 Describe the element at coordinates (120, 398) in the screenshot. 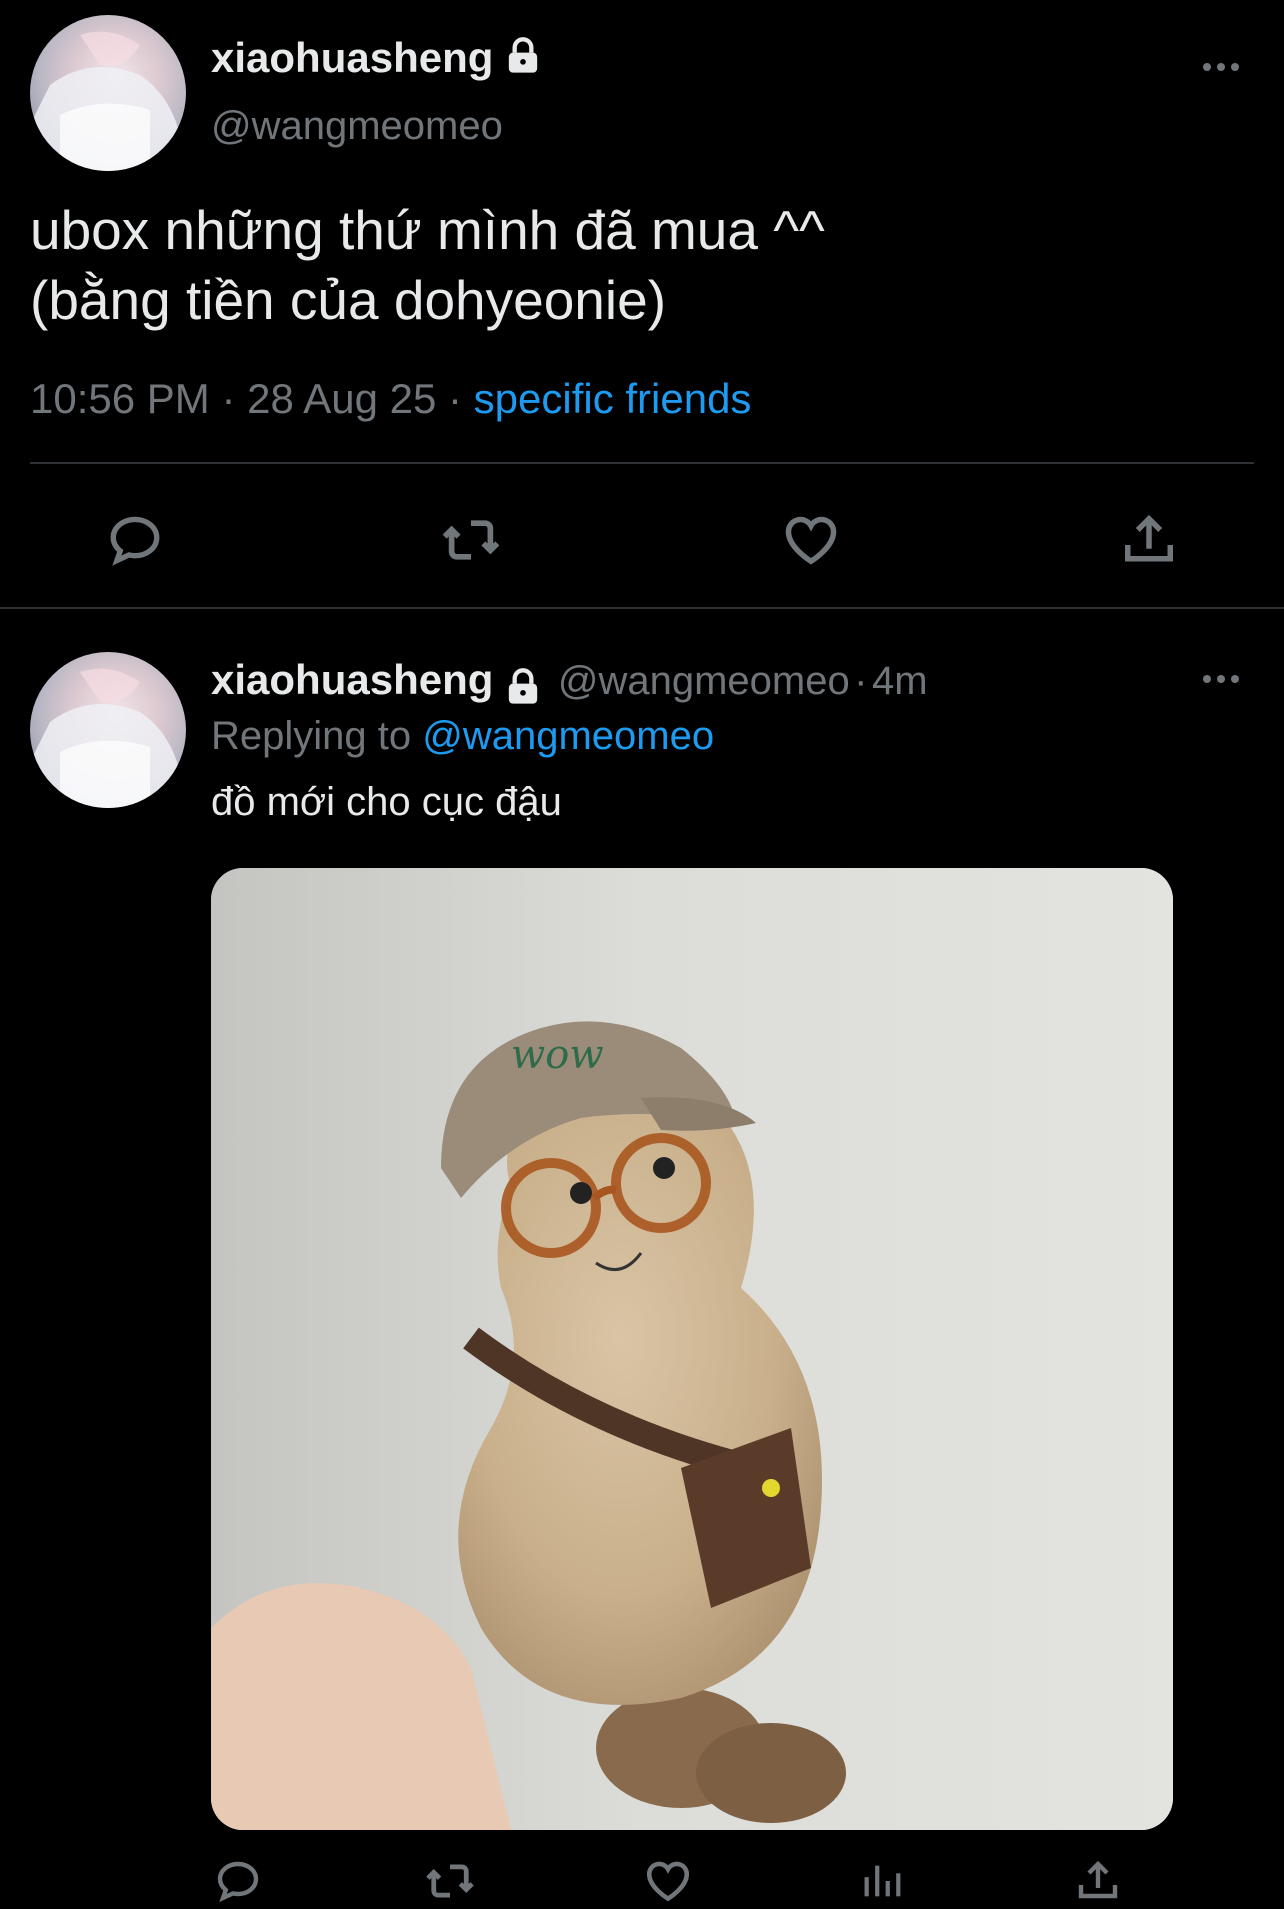

I see `tweet-time: 10:56 PM` at that location.